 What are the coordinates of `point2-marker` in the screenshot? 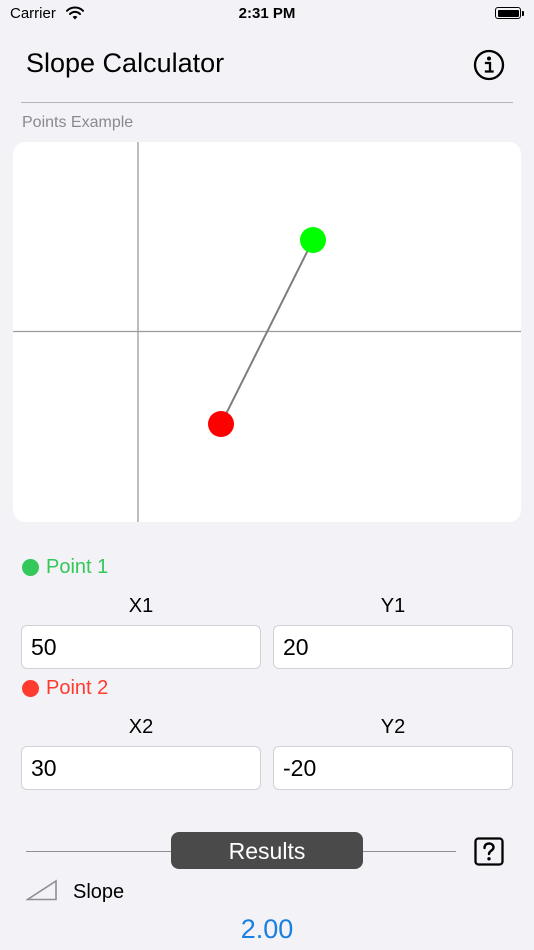 It's located at (221, 424).